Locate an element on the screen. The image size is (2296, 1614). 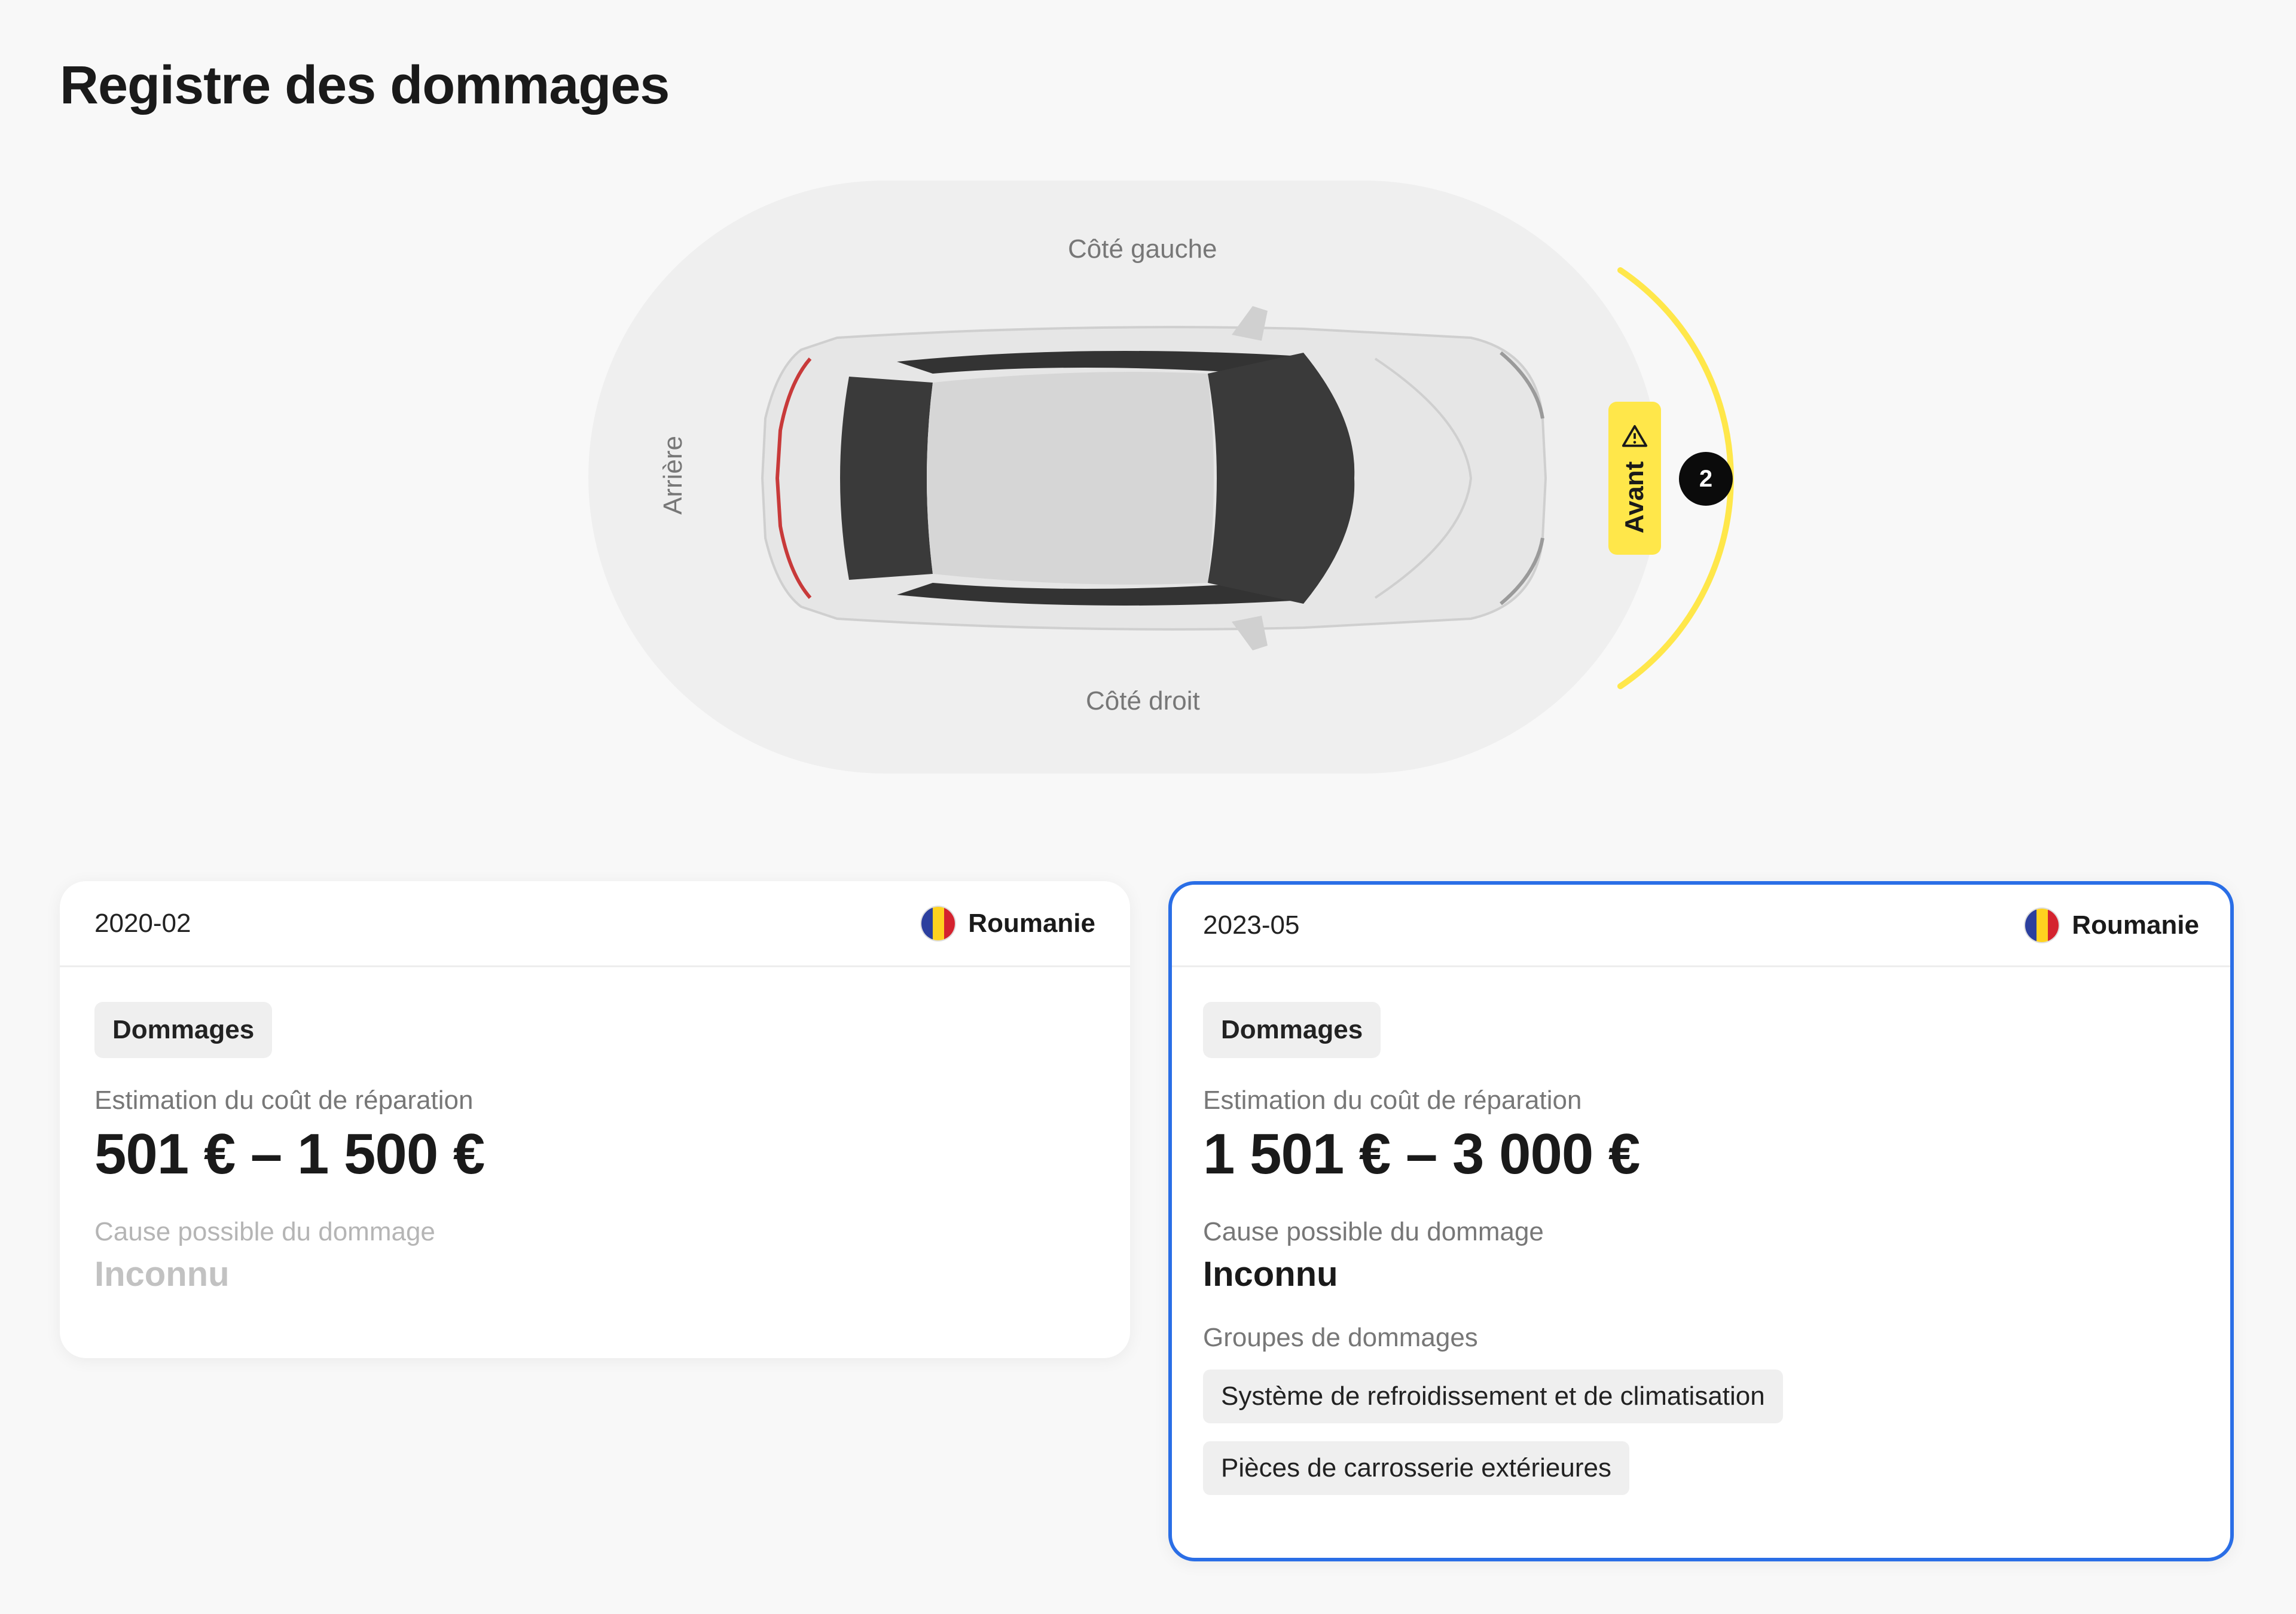
record-date: 2023-05 is located at coordinates (1251, 925).